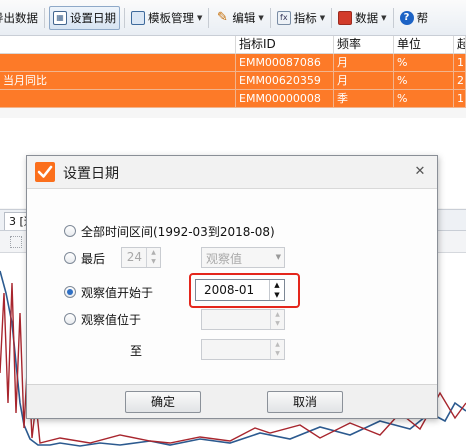 This screenshot has height=448, width=466. I want to click on radio-latest-label: 最后, so click(93, 258).